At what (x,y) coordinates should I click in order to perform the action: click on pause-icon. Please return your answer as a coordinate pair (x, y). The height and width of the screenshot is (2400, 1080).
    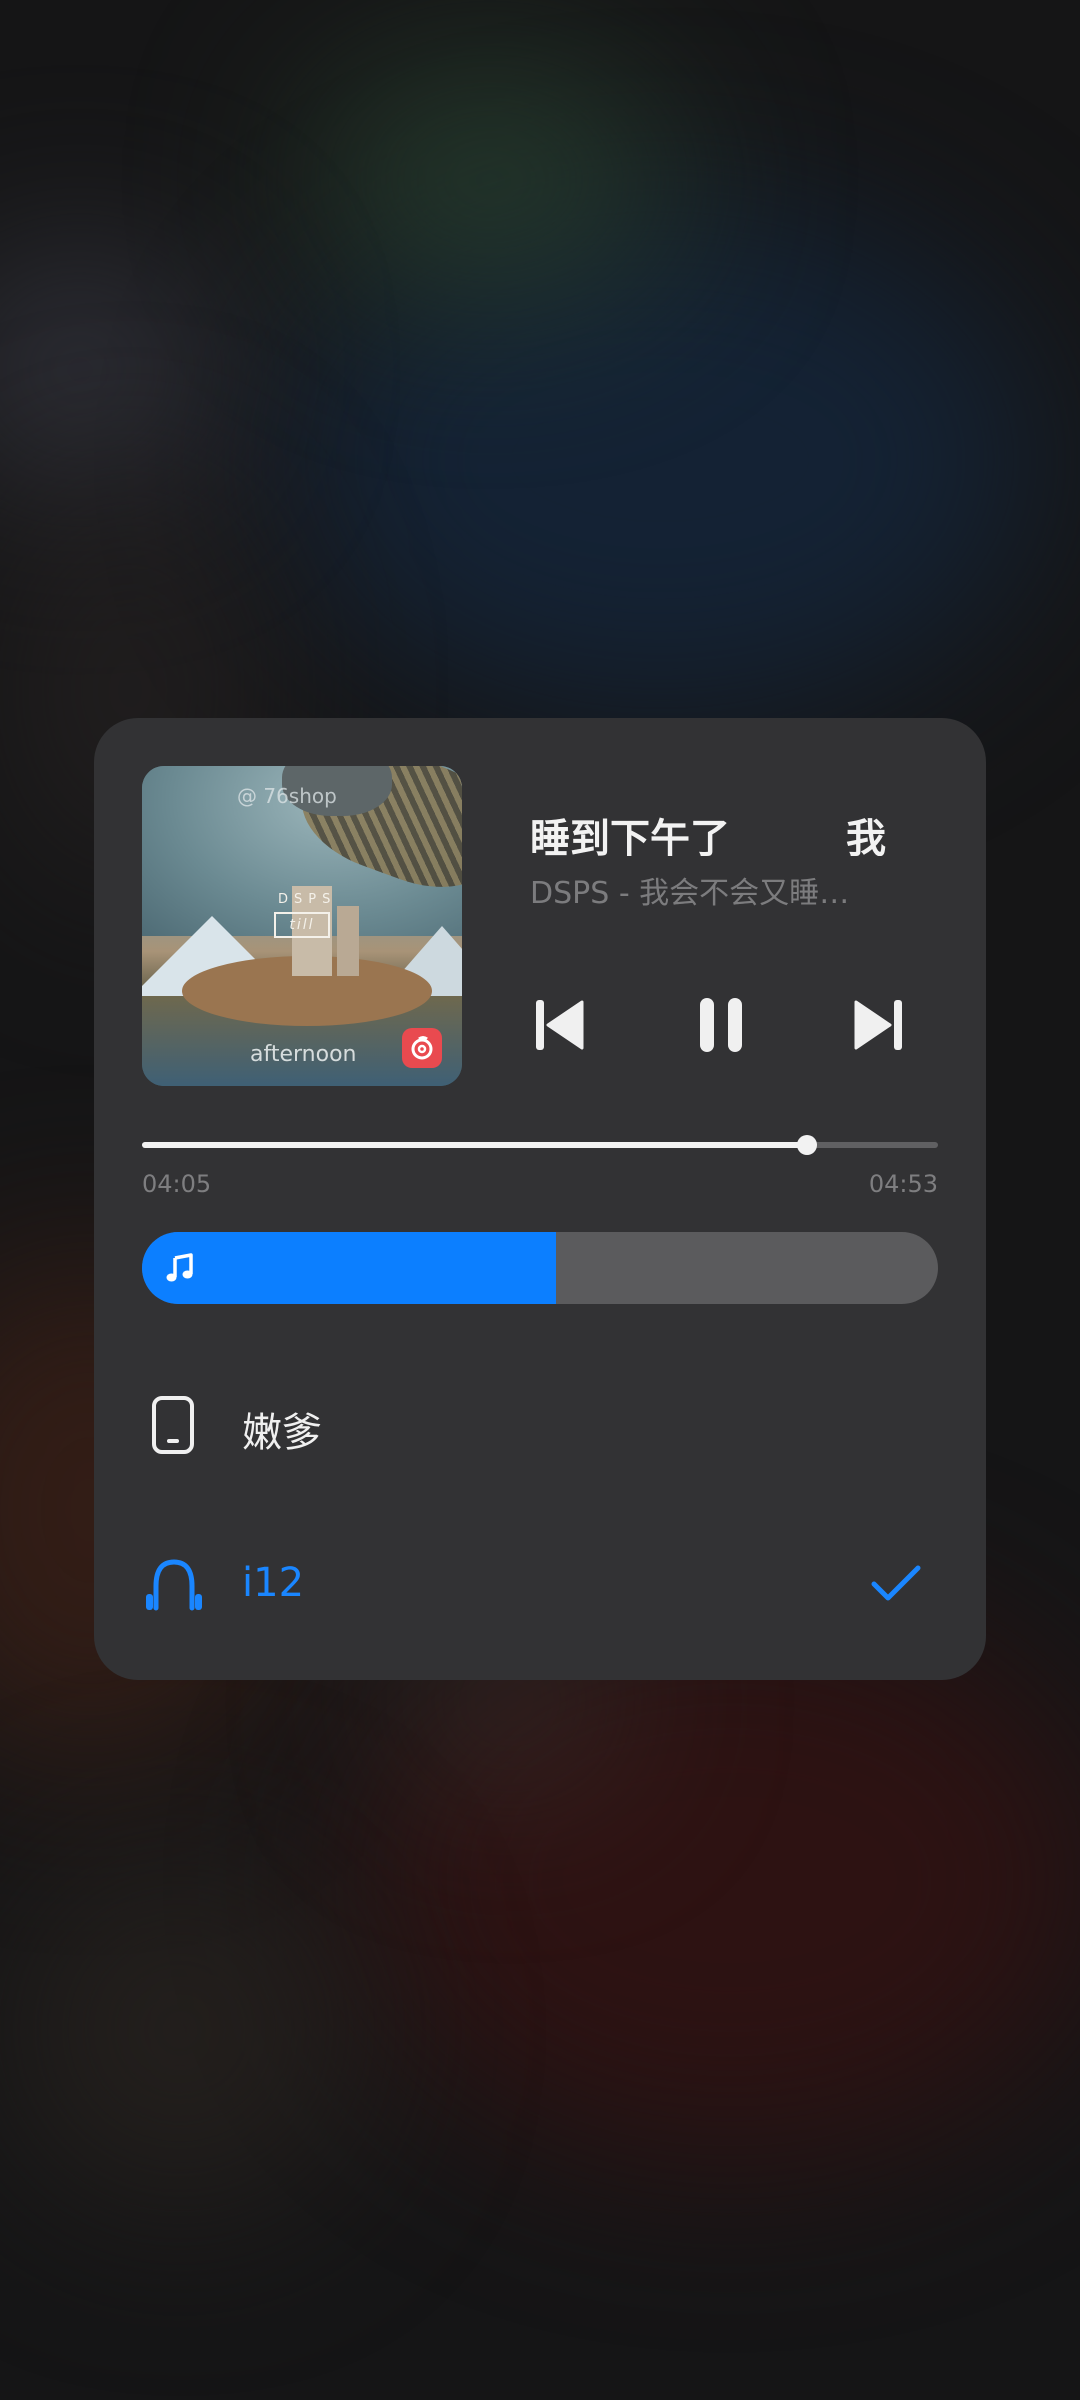
    Looking at the image, I should click on (721, 1025).